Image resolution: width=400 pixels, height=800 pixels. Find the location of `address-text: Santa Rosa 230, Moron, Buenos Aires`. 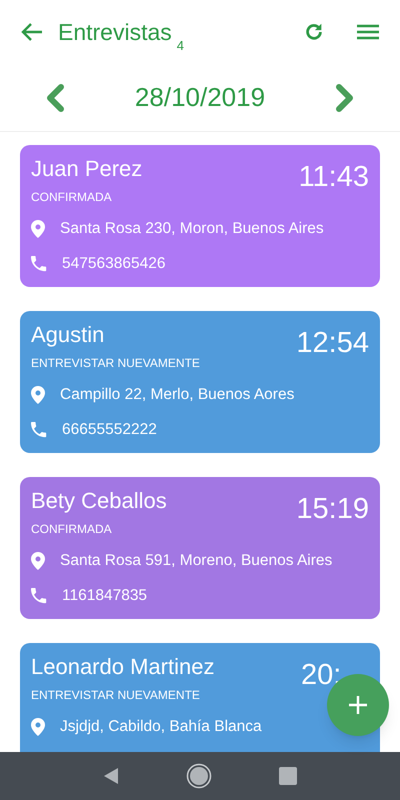

address-text: Santa Rosa 230, Moron, Buenos Aires is located at coordinates (192, 229).